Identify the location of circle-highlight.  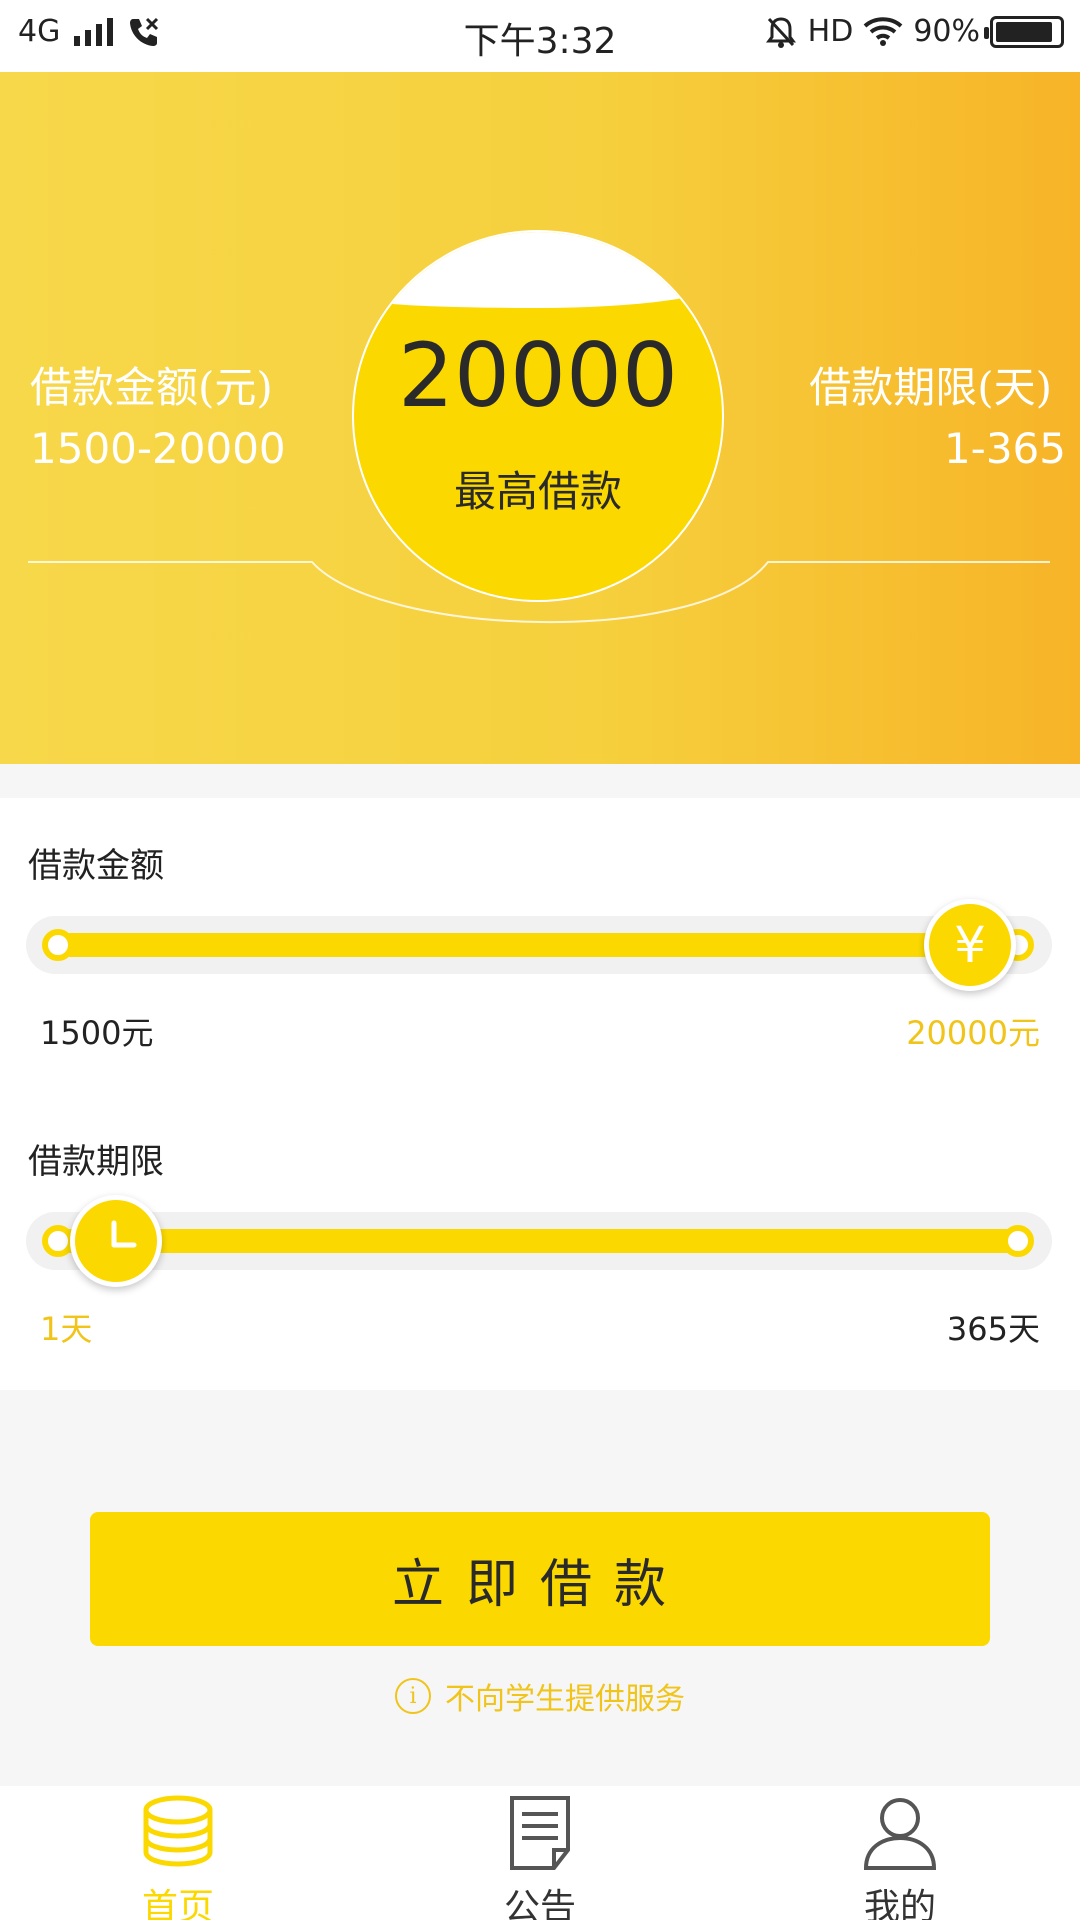
(538, 270).